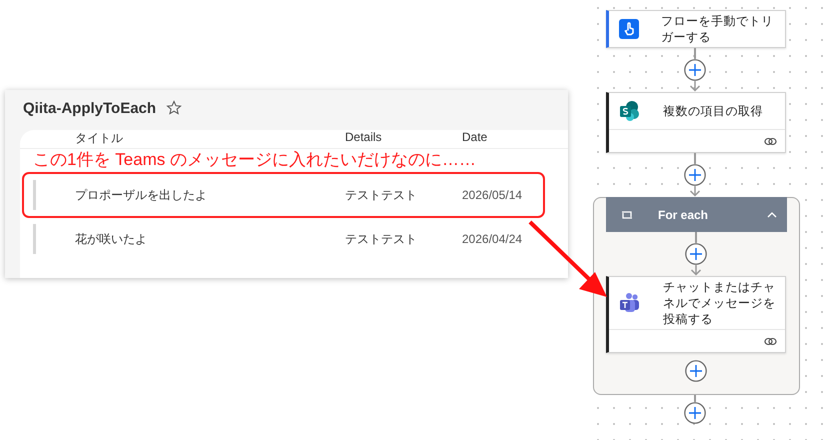 The image size is (828, 440). Describe the element at coordinates (493, 239) in the screenshot. I see `table-cell-text: 2026/04/24` at that location.